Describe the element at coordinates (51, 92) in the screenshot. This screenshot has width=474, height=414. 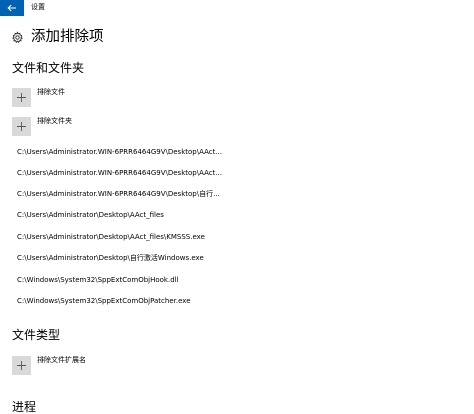
I see `add-file-label: 排除文件` at that location.